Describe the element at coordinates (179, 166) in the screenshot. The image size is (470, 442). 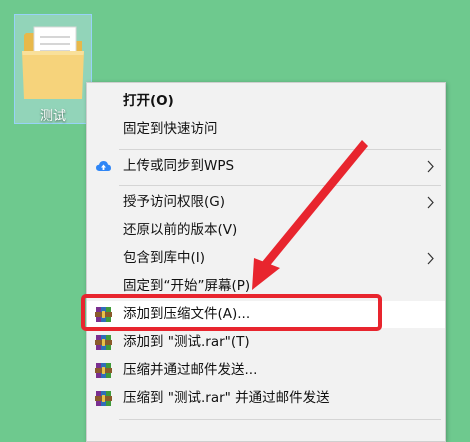
I see `menu-item-label: 上传或同步到WPS` at that location.